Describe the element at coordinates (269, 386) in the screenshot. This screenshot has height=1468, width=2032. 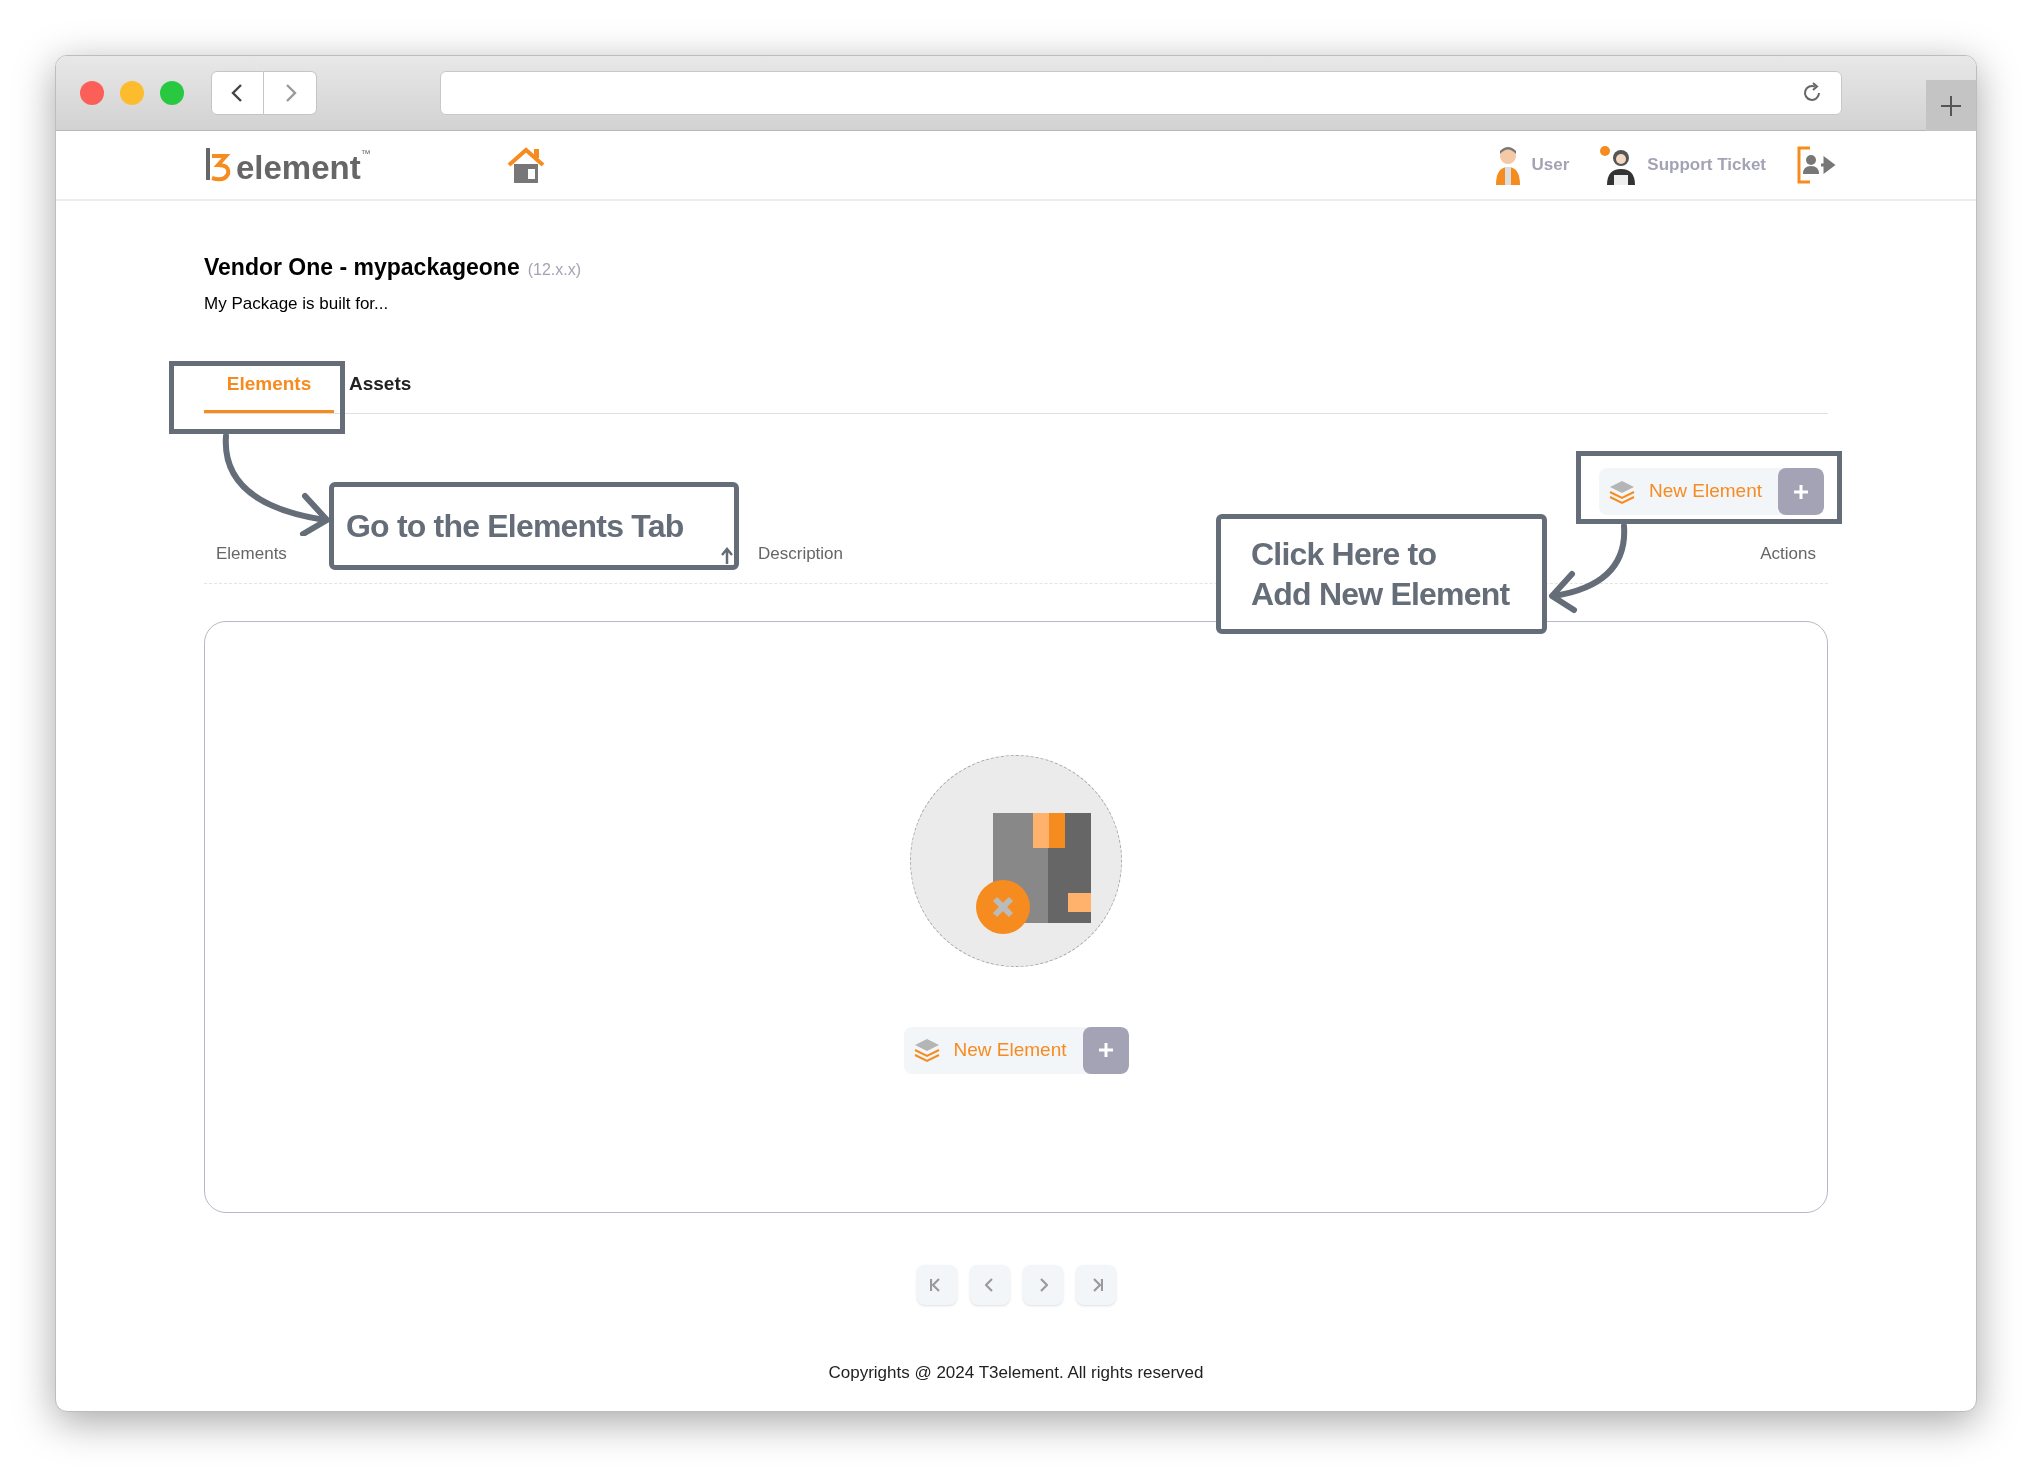
I see `tab: Elements` at that location.